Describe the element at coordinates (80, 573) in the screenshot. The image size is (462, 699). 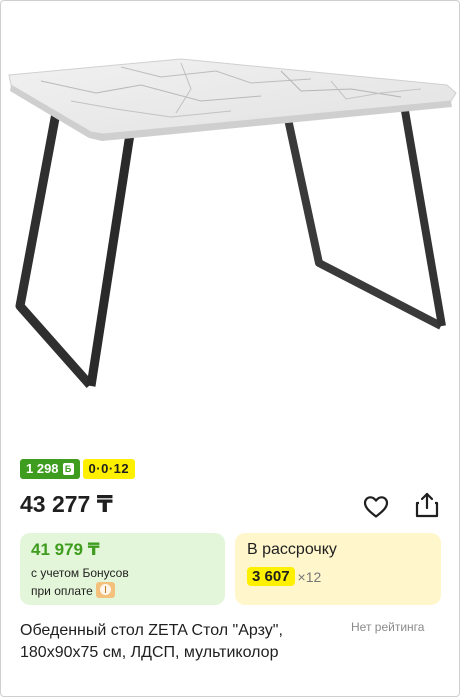
I see `bonus-caption-line1: с учетом Бонусов` at that location.